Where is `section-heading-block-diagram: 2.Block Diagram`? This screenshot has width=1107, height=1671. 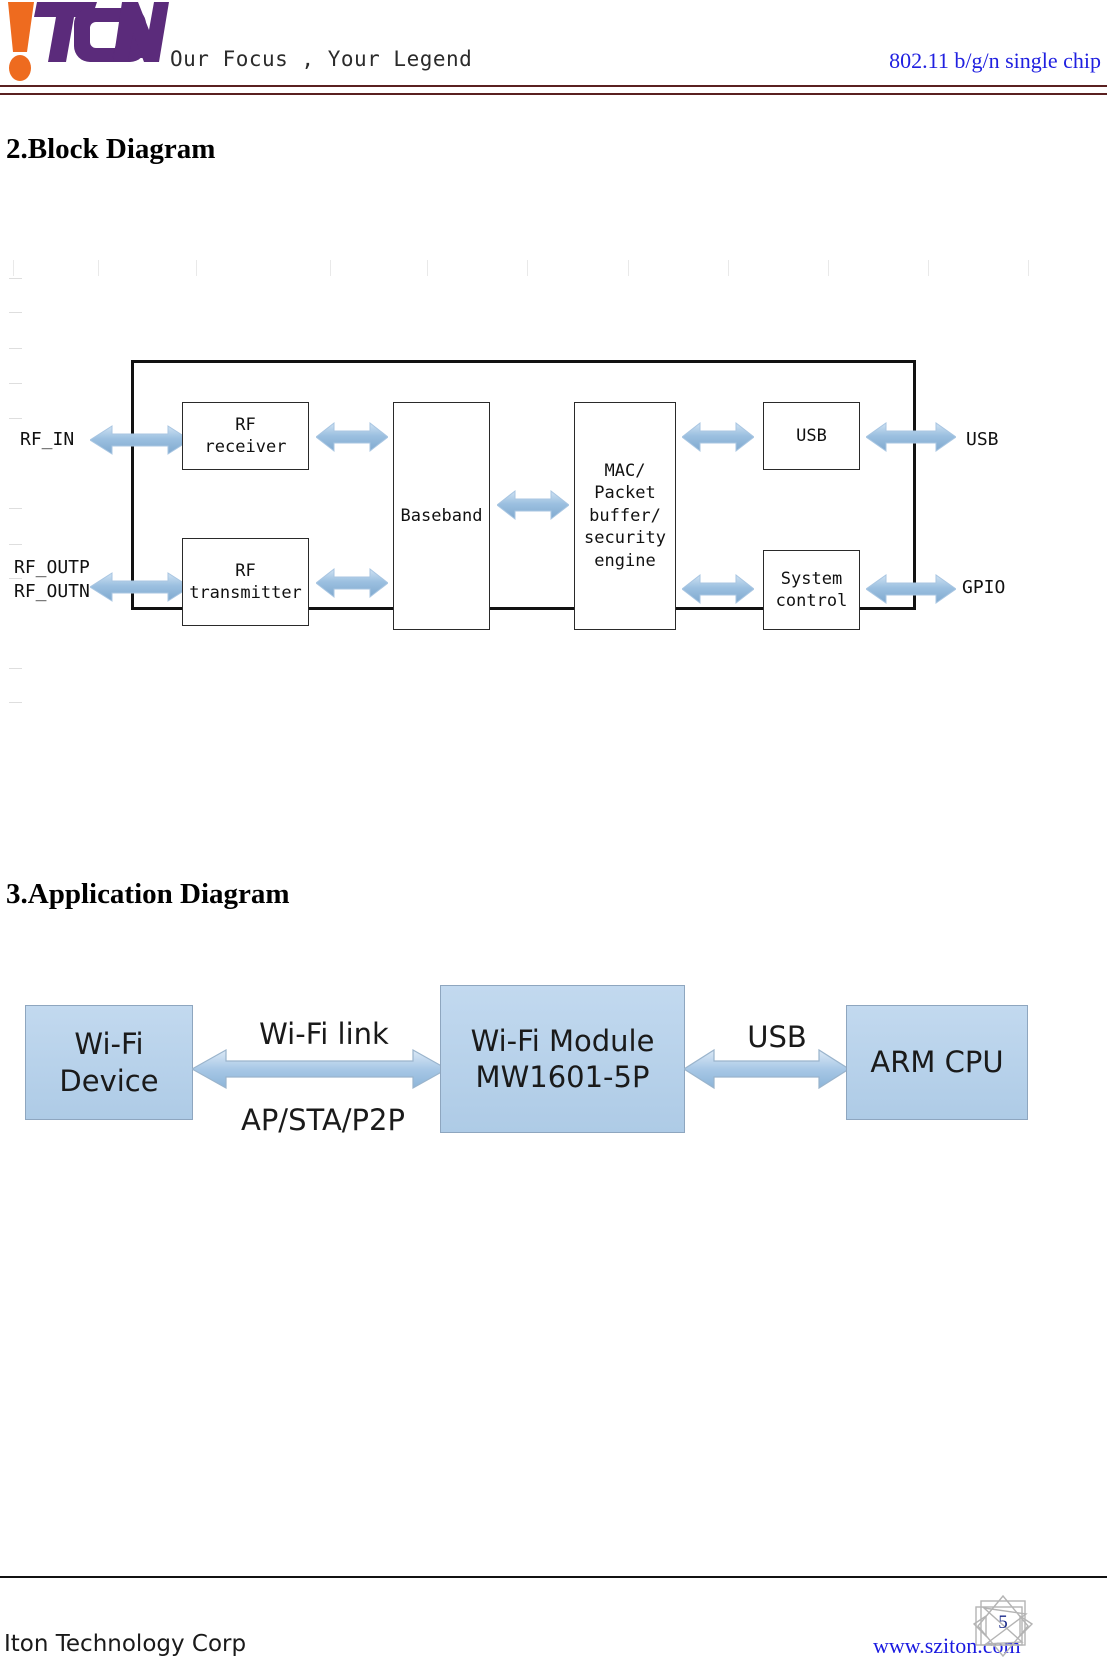
section-heading-block-diagram: 2.Block Diagram is located at coordinates (111, 149).